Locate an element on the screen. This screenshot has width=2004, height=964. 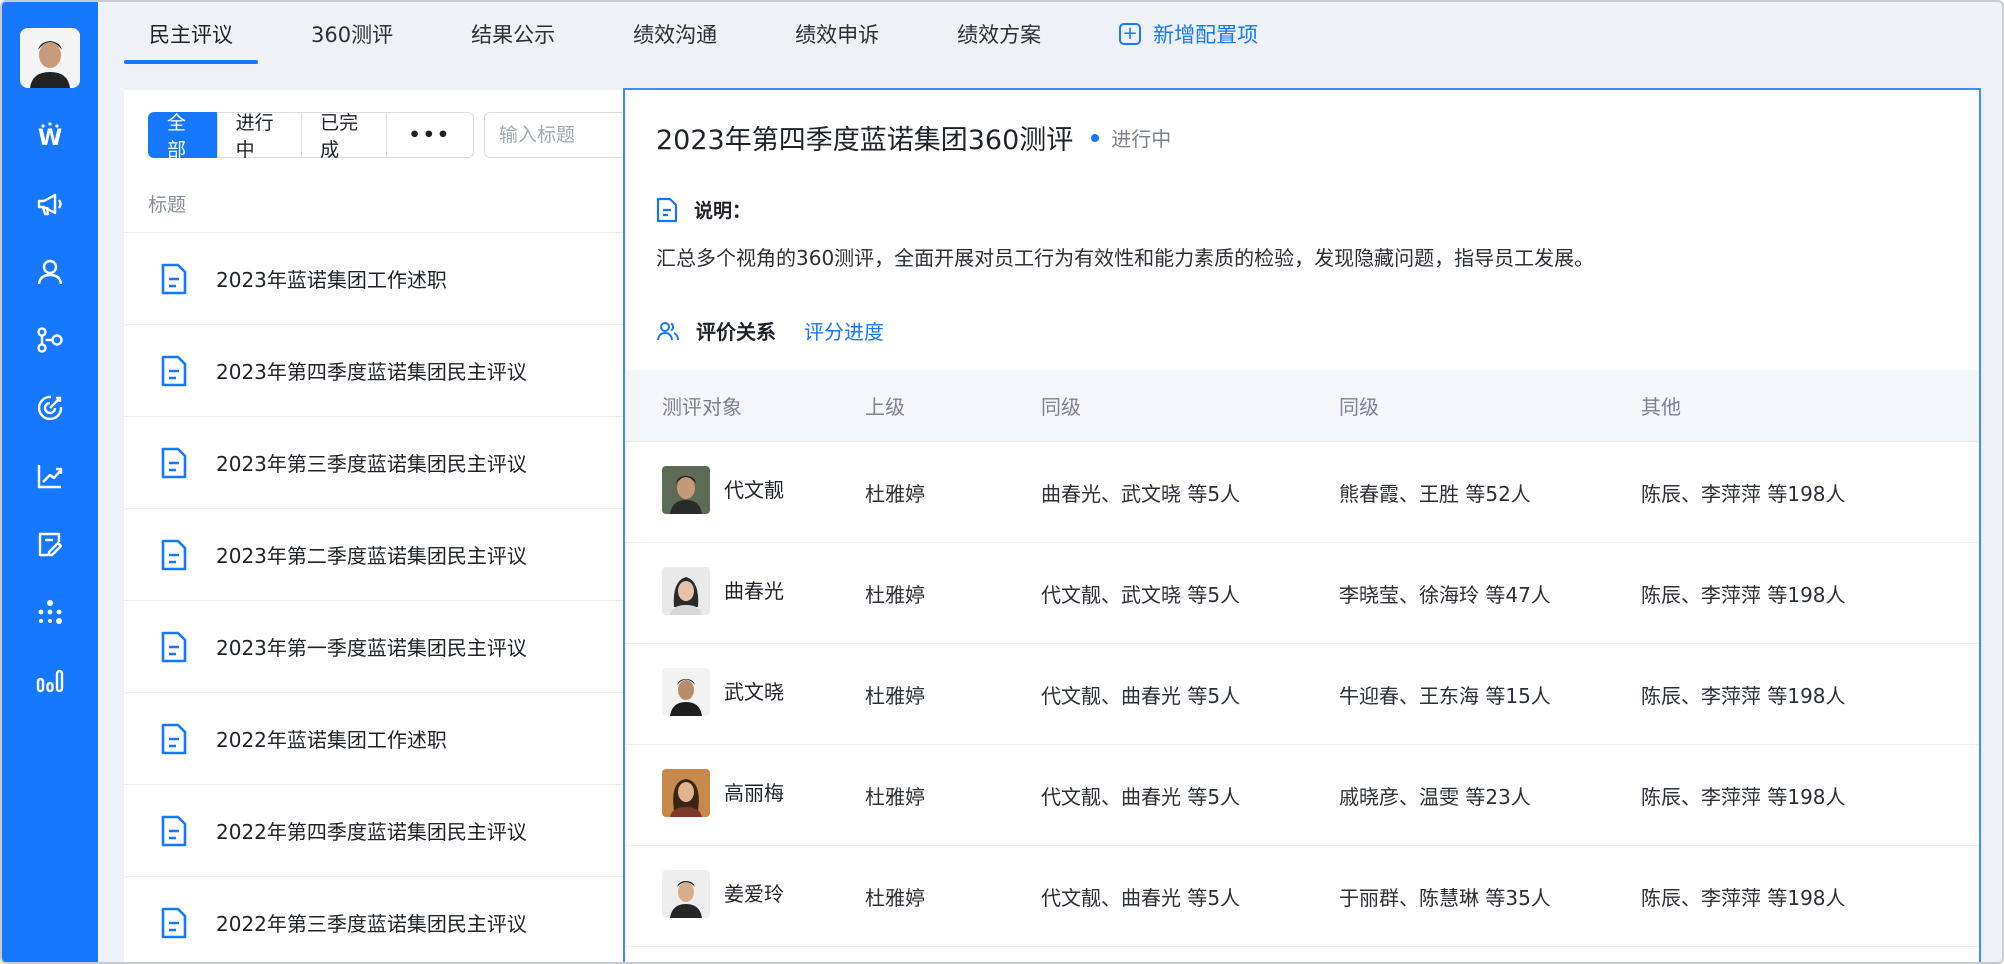
subject-name: 姜爱玲 is located at coordinates (754, 893).